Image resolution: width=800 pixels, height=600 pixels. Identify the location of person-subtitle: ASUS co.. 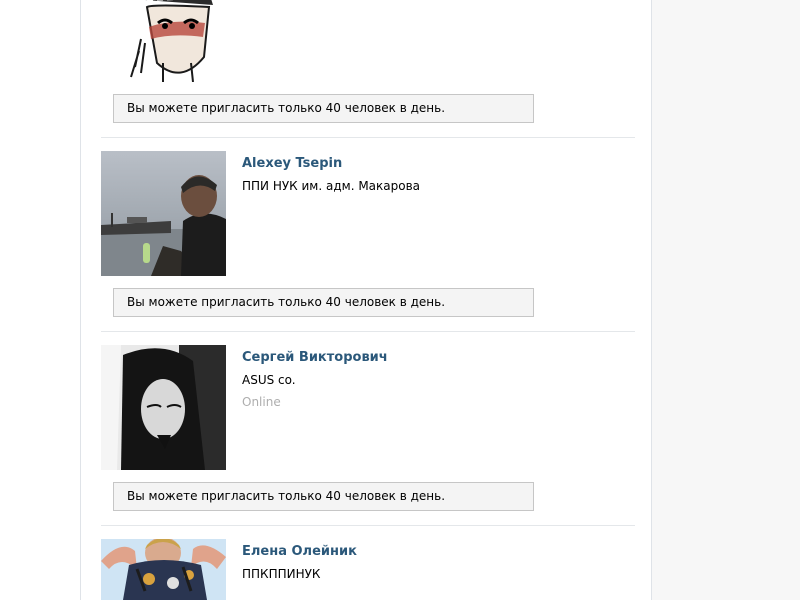
(269, 380).